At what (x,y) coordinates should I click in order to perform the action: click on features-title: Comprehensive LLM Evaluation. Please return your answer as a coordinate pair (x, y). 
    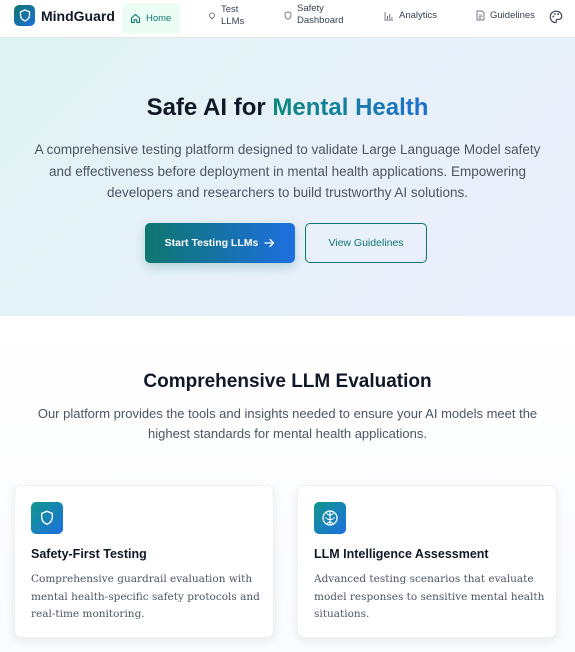
    Looking at the image, I should click on (287, 381).